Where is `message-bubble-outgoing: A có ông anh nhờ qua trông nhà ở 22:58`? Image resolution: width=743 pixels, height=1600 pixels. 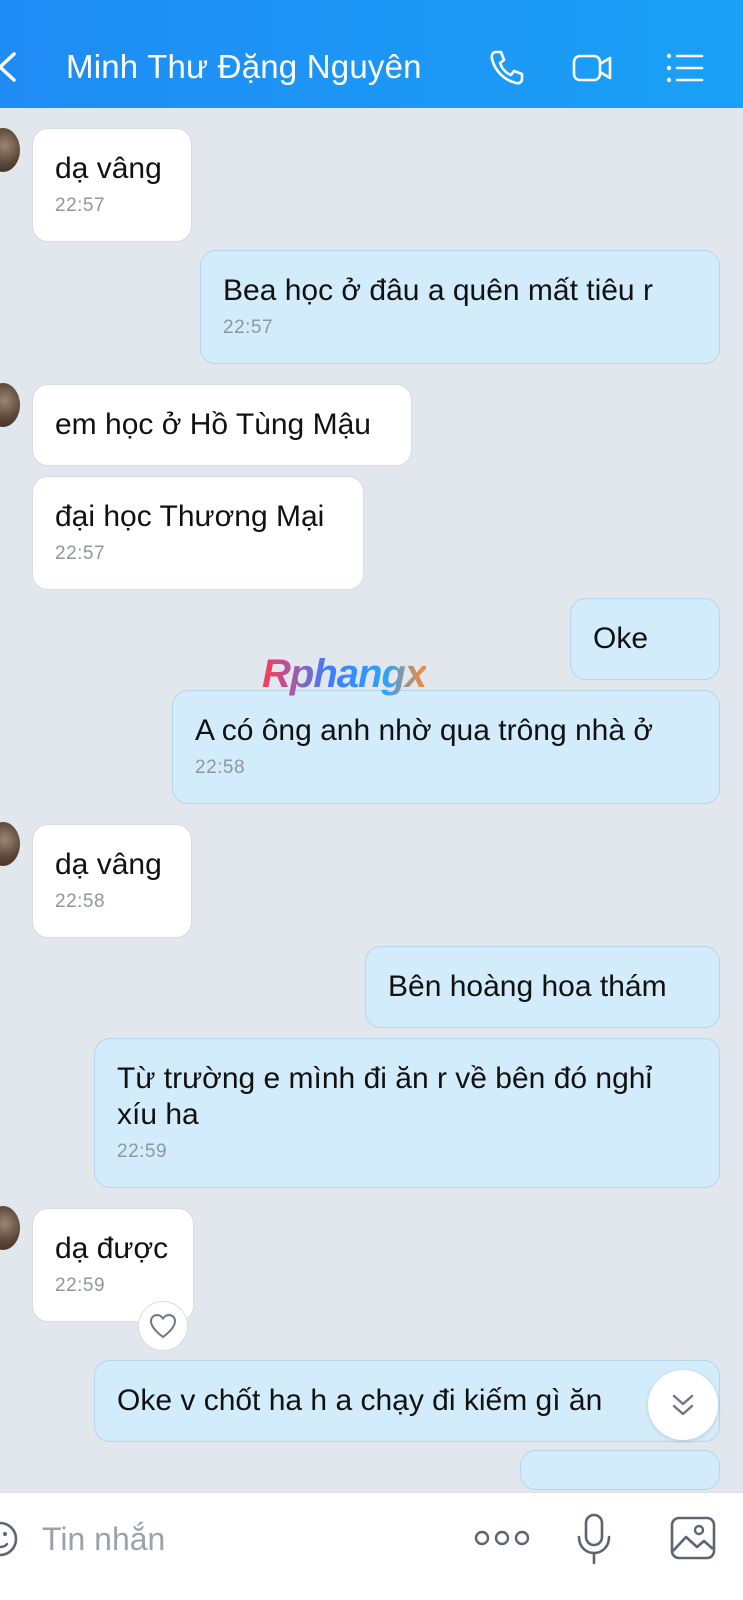 message-bubble-outgoing: A có ông anh nhờ qua trông nhà ở 22:58 is located at coordinates (446, 747).